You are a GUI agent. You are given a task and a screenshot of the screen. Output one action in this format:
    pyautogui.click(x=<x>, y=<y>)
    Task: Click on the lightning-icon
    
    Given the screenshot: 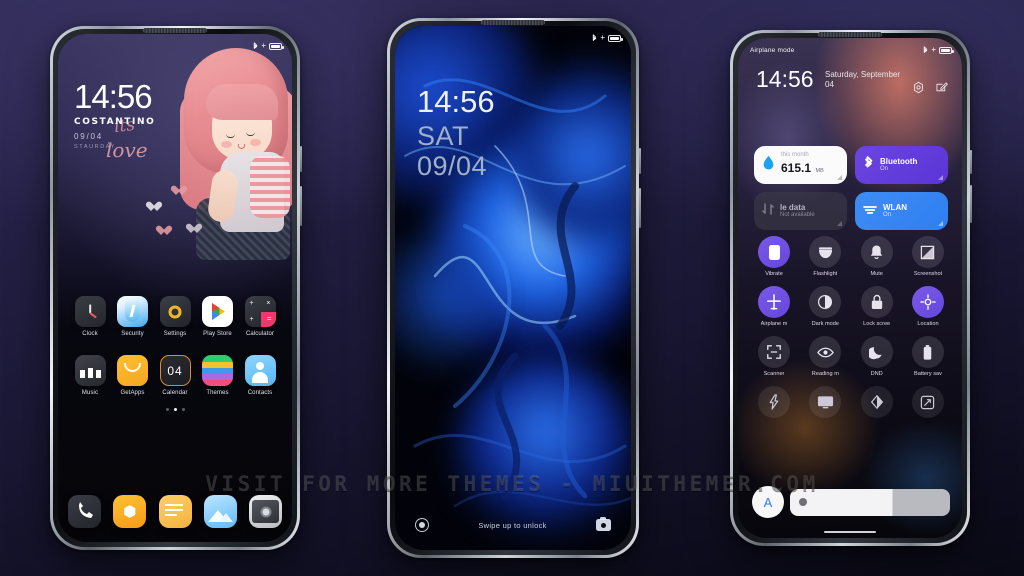 What is the action you would take?
    pyautogui.click(x=774, y=402)
    